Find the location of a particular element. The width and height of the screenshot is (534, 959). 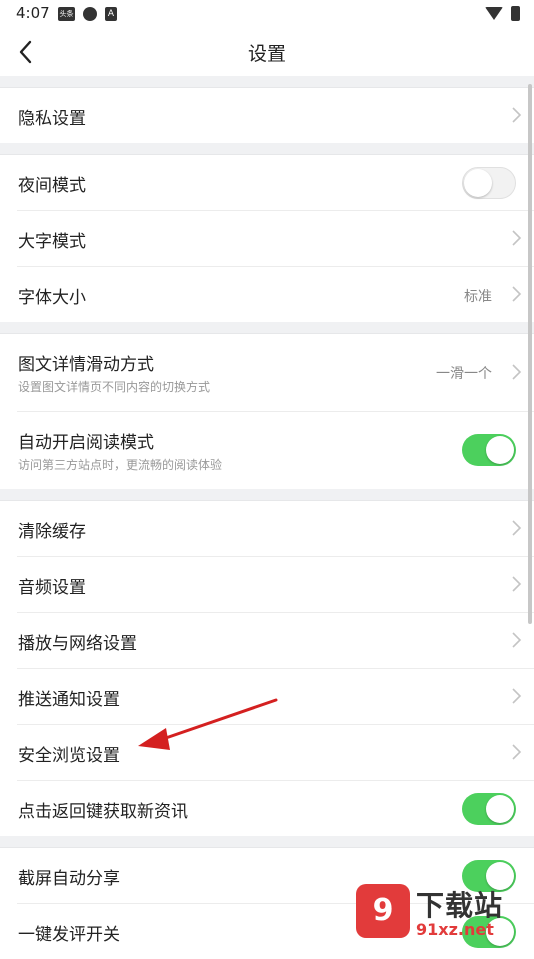

site-watermark: 9 下载站 91xz.net is located at coordinates (441, 915).